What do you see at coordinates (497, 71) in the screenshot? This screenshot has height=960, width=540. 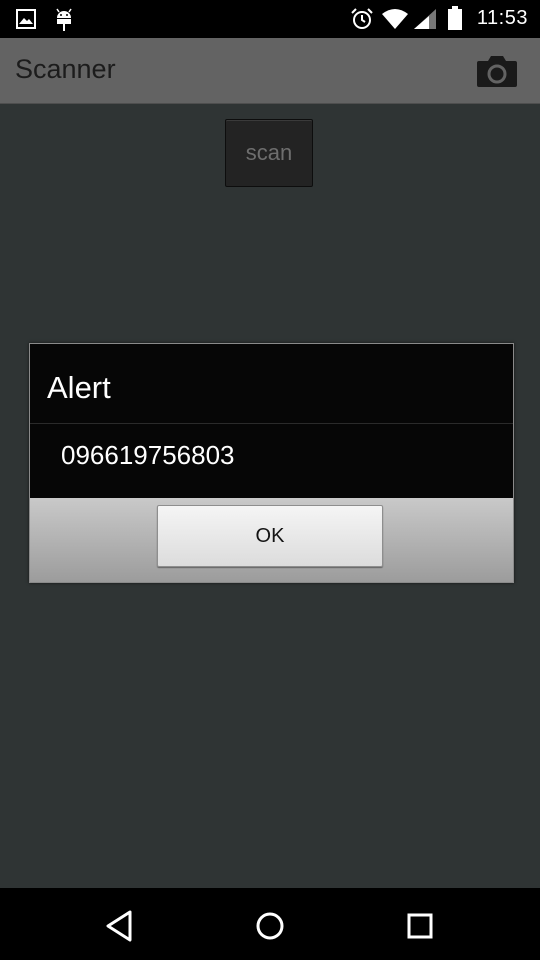 I see `camera-icon` at bounding box center [497, 71].